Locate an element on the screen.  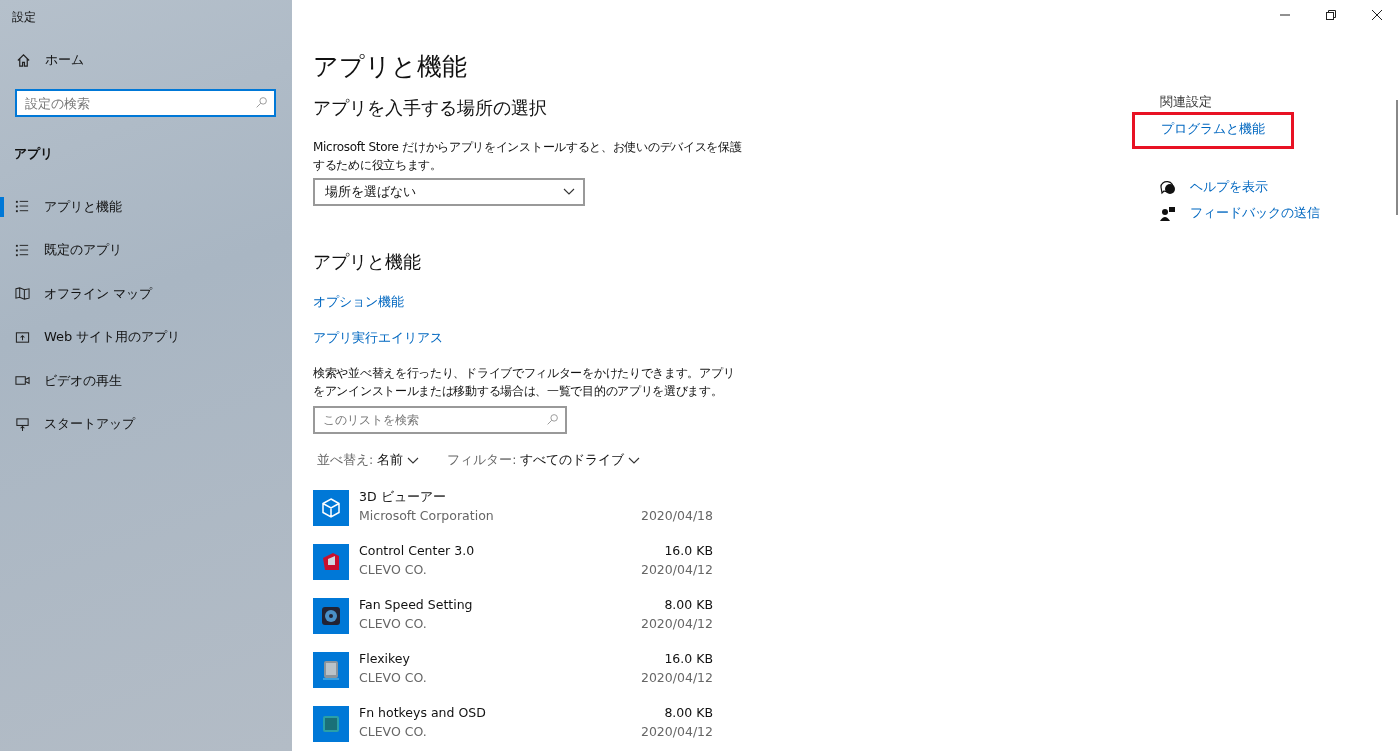
page-title: アプリと機能 is located at coordinates (390, 67).